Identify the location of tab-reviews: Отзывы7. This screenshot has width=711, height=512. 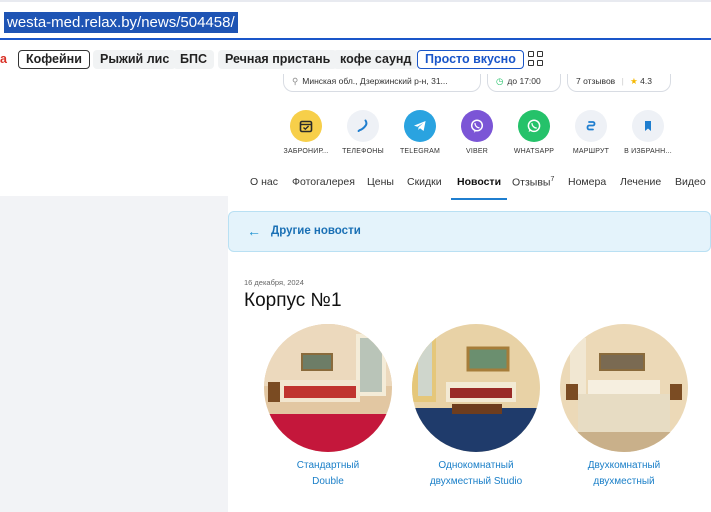
(533, 186).